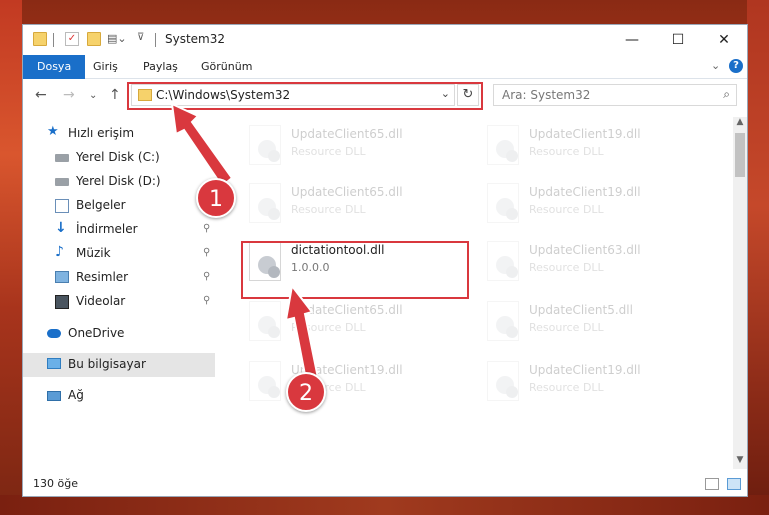 The image size is (769, 515). What do you see at coordinates (593, 262) in the screenshot?
I see `file-item: UpdateClient63.dll Resource DLL` at bounding box center [593, 262].